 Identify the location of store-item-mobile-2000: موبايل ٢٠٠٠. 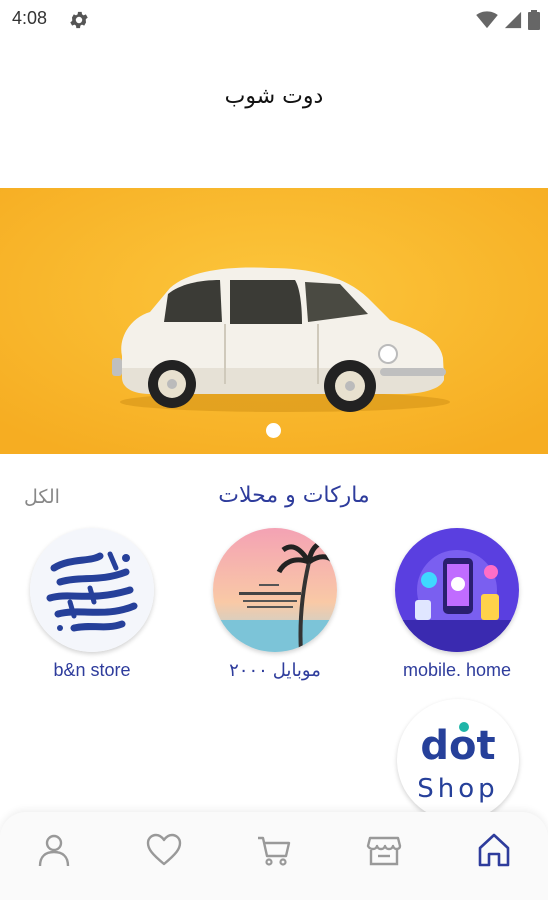
(275, 604).